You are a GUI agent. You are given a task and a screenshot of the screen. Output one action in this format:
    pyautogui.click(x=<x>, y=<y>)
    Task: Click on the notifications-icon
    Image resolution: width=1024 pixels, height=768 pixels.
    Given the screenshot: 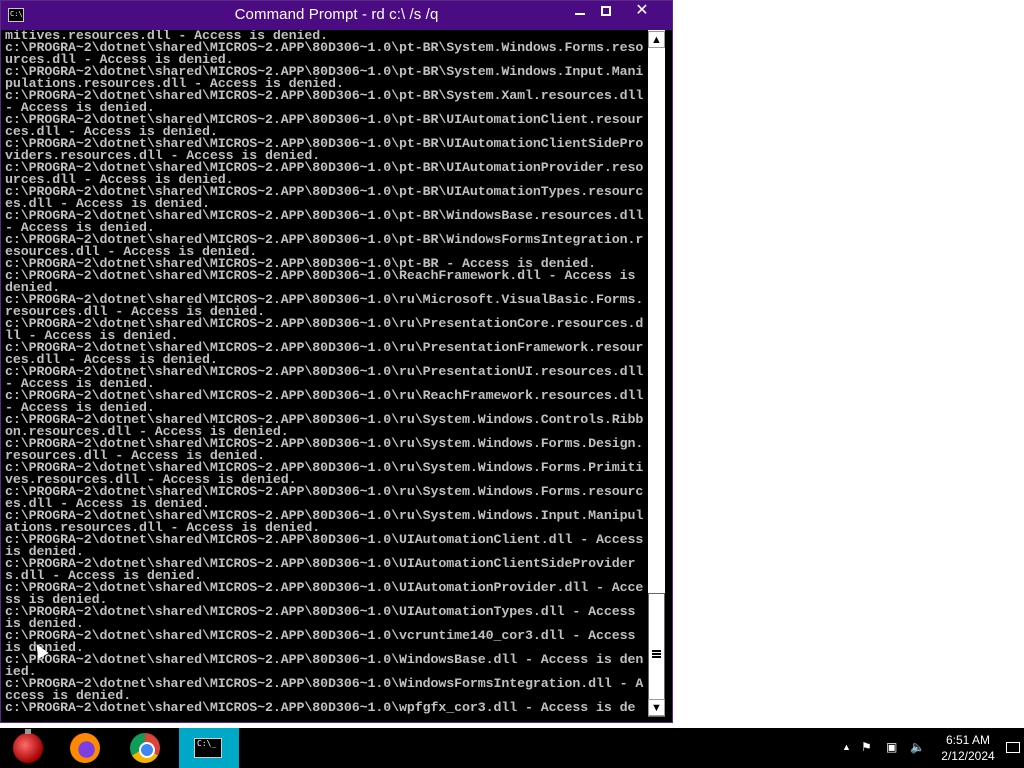 What is the action you would take?
    pyautogui.click(x=1013, y=747)
    